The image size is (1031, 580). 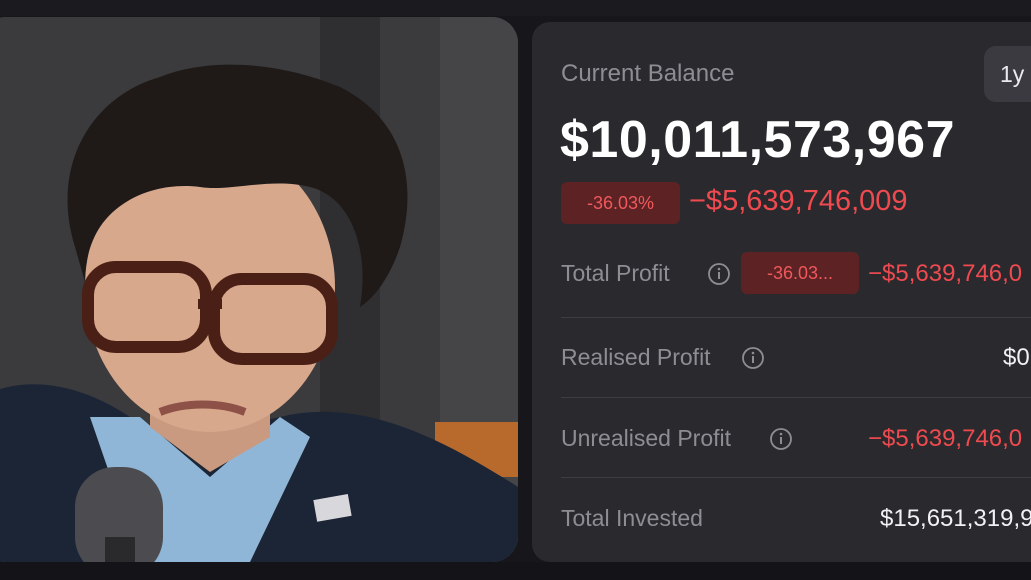 What do you see at coordinates (646, 438) in the screenshot?
I see `unrealised-profit-label: Unrealised Profit` at bounding box center [646, 438].